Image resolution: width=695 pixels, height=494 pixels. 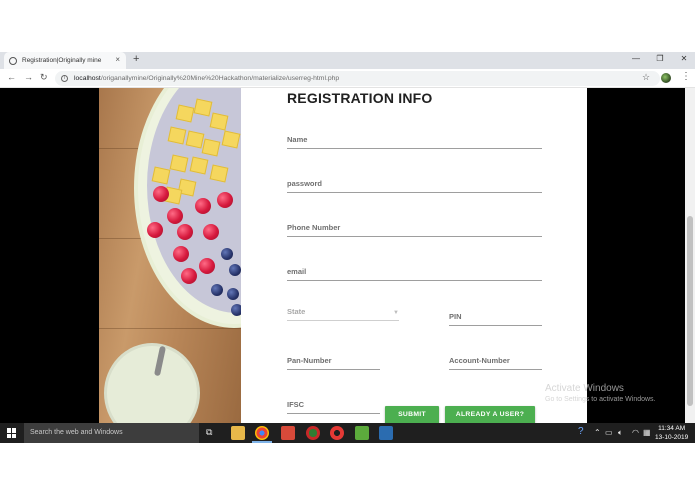 What do you see at coordinates (117, 59) in the screenshot?
I see `tab-close-button: ×` at bounding box center [117, 59].